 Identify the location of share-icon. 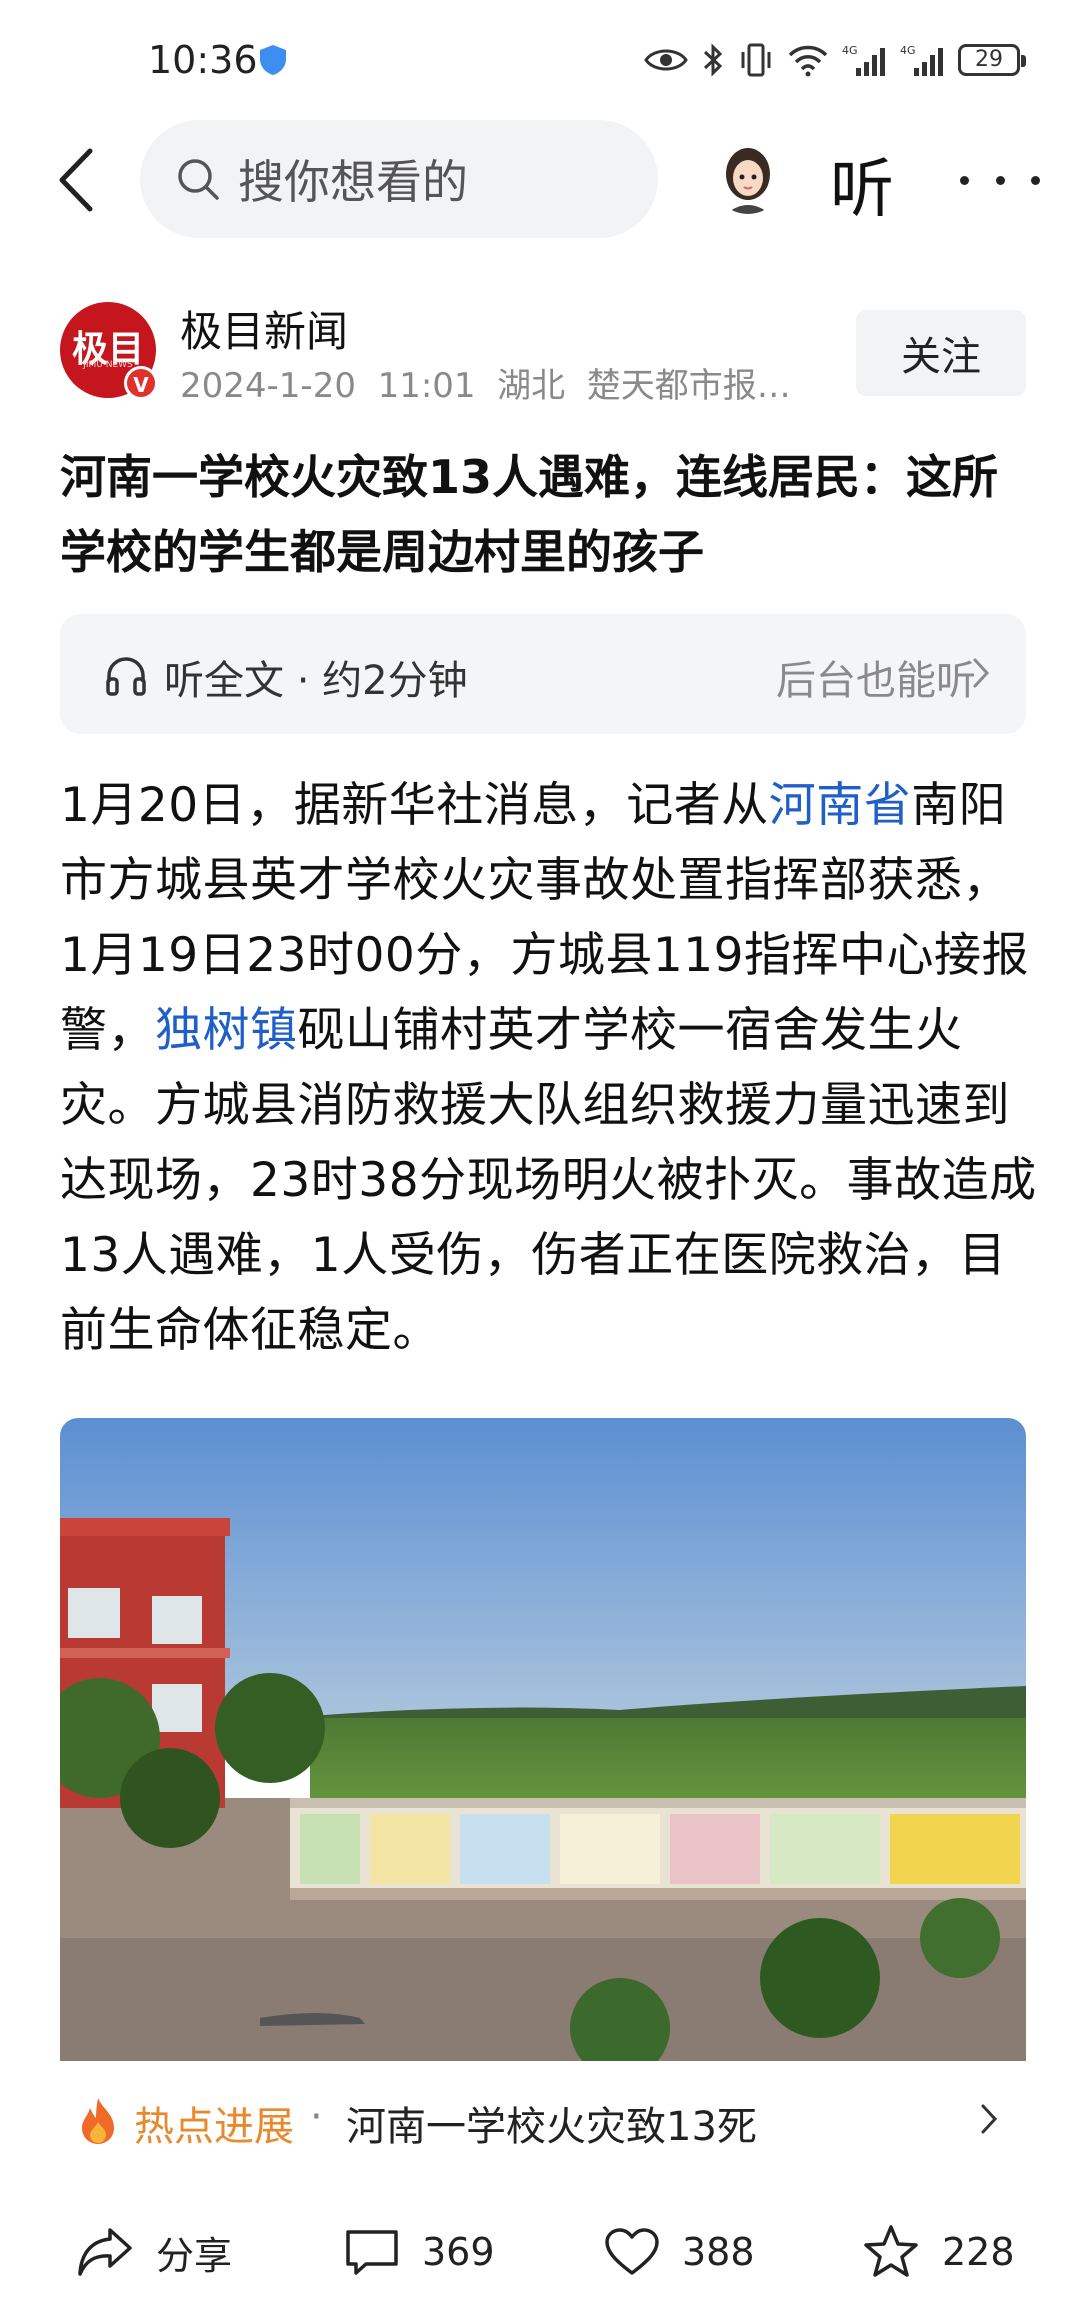
(105, 2252).